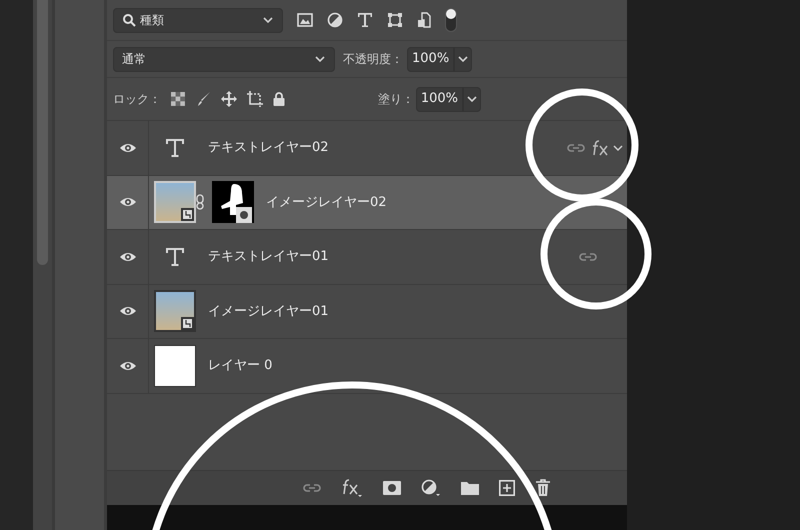  I want to click on layer-row: イメージレイヤー01, so click(367, 311).